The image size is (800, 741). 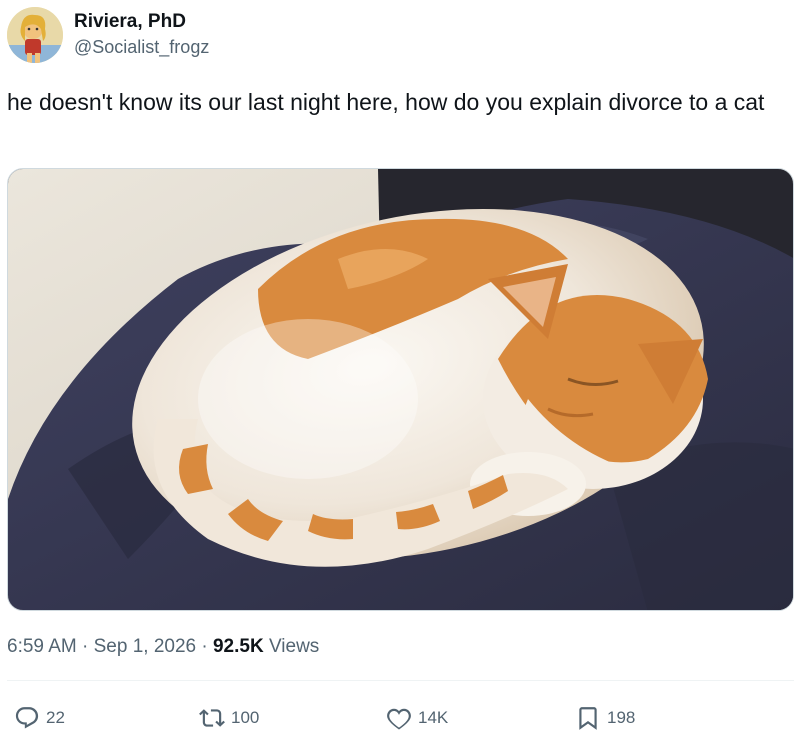 I want to click on avatar, so click(x=35, y=35).